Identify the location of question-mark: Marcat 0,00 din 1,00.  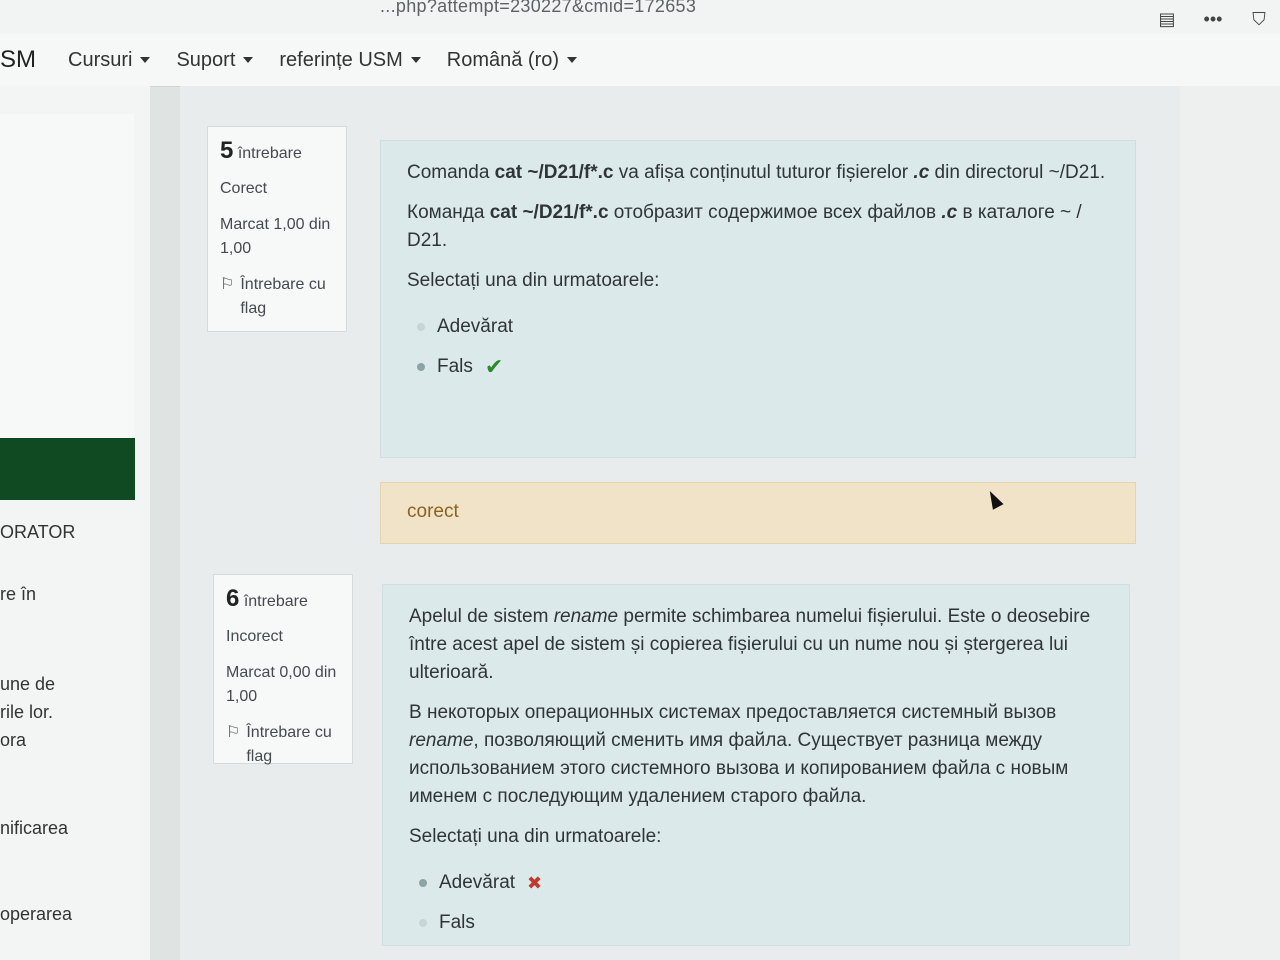
(281, 684).